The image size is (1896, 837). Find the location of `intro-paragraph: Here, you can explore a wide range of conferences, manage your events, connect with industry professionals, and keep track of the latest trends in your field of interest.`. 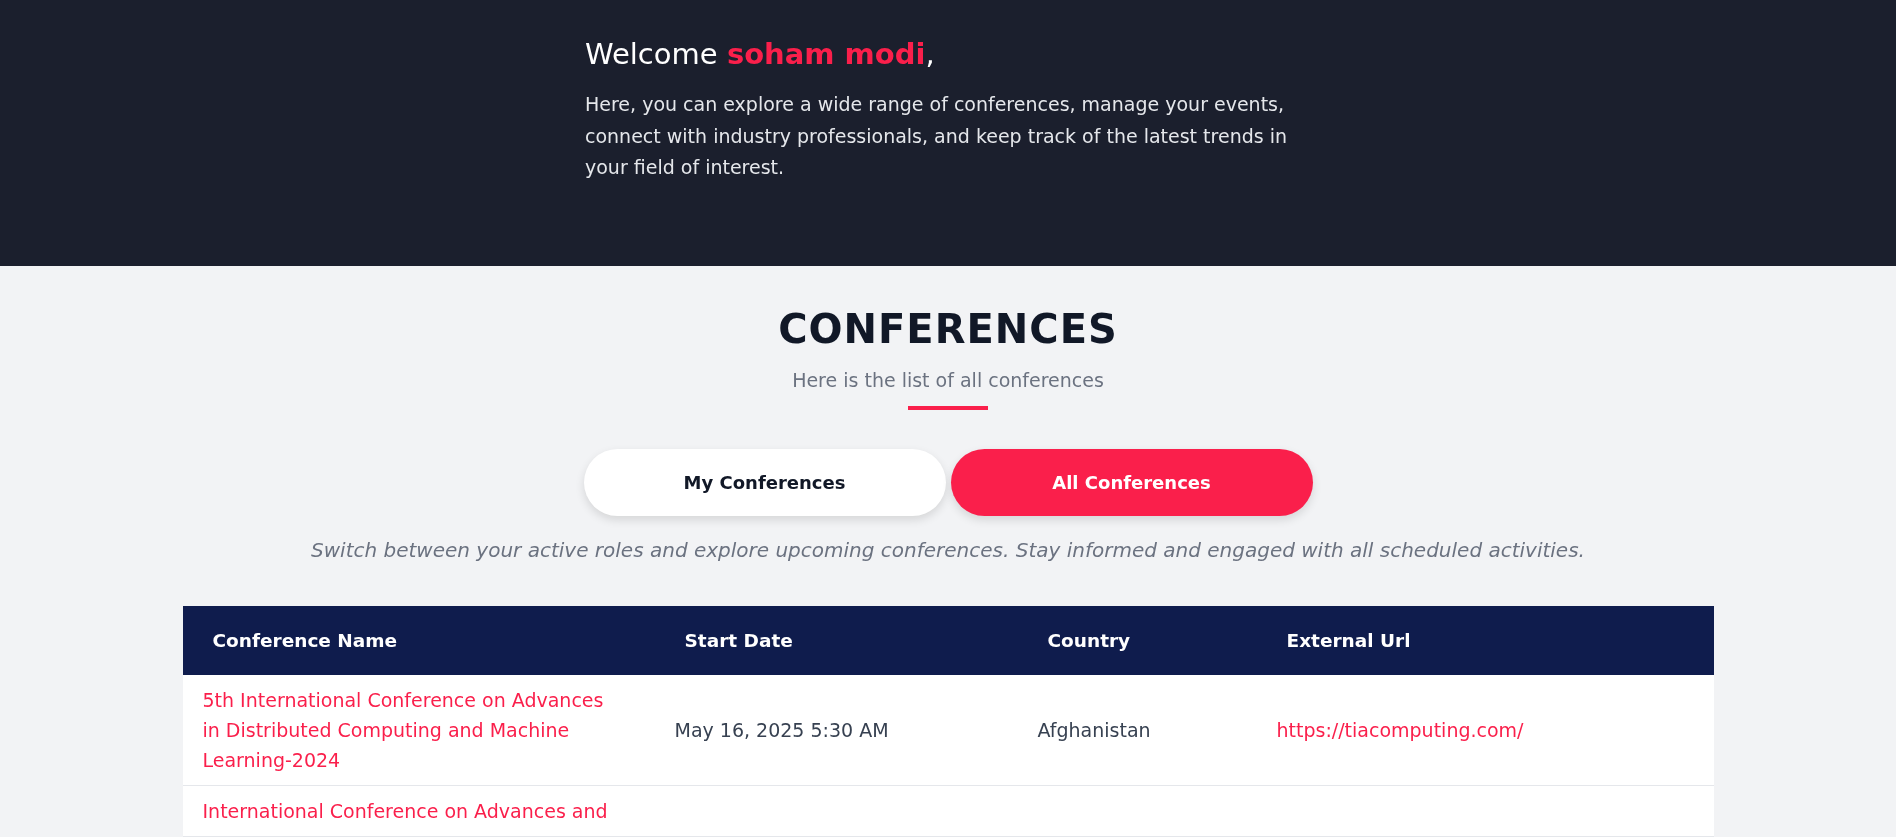

intro-paragraph: Here, you can explore a wide range of conferences, manage your events, connect with industry professionals, and keep track of the latest trends in your field of interest. is located at coordinates (936, 136).